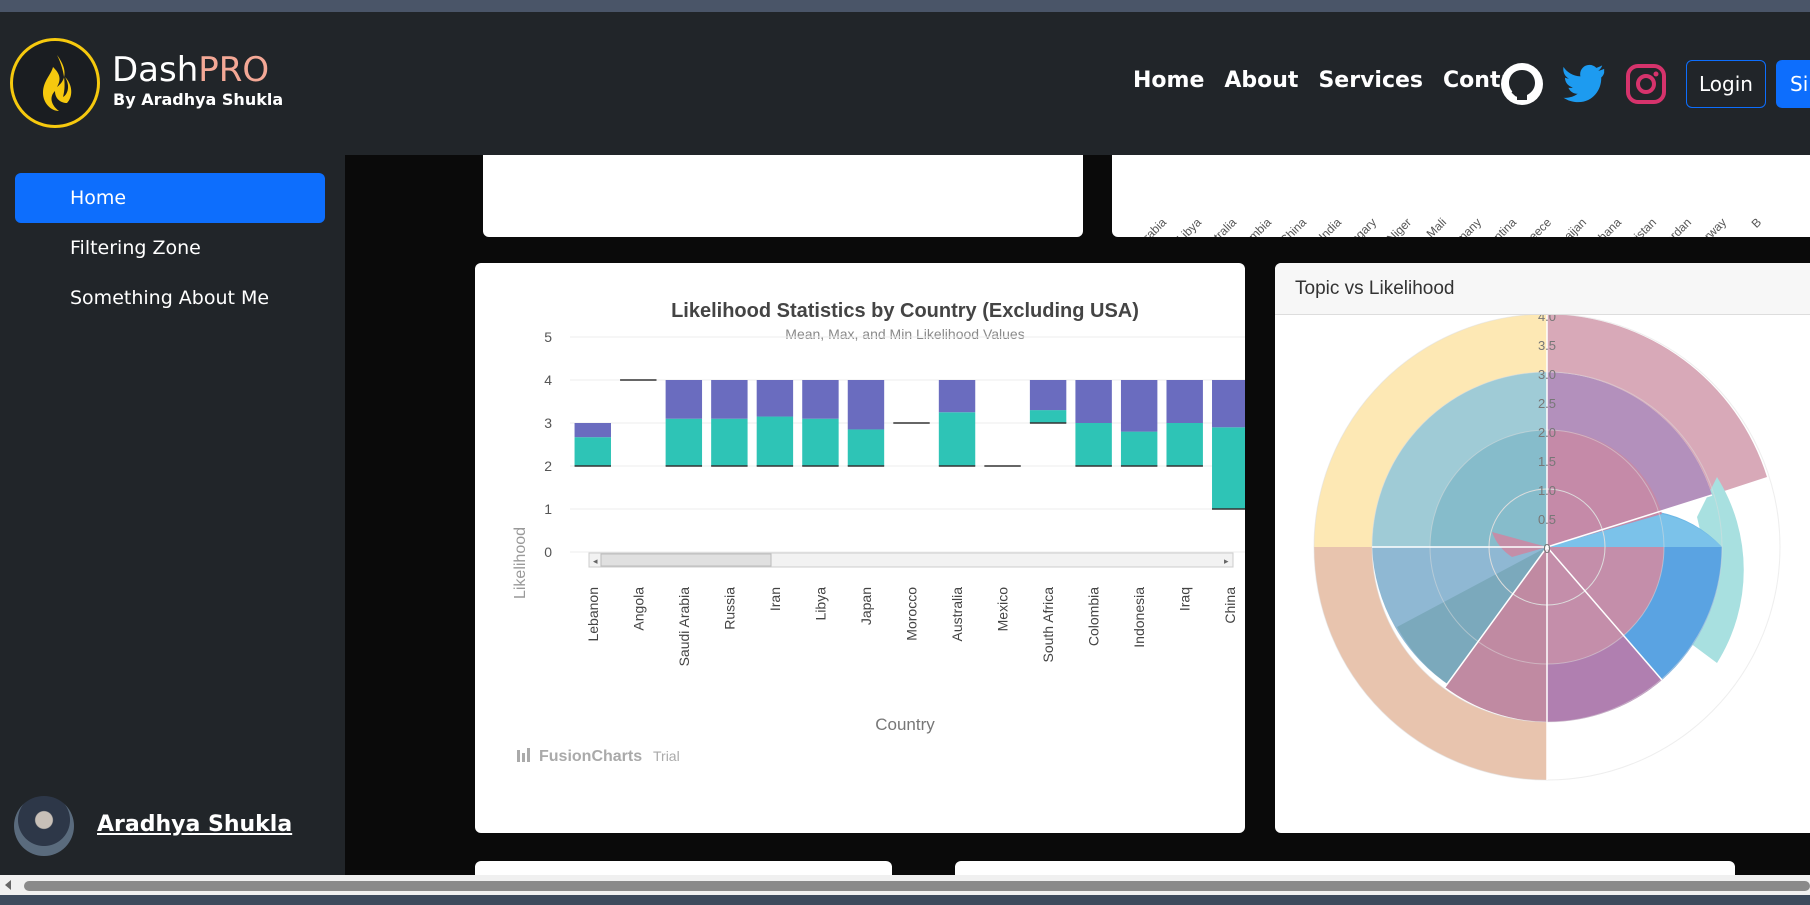 Image resolution: width=1810 pixels, height=905 pixels. I want to click on chart-x-tick-label: China, so click(1230, 605).